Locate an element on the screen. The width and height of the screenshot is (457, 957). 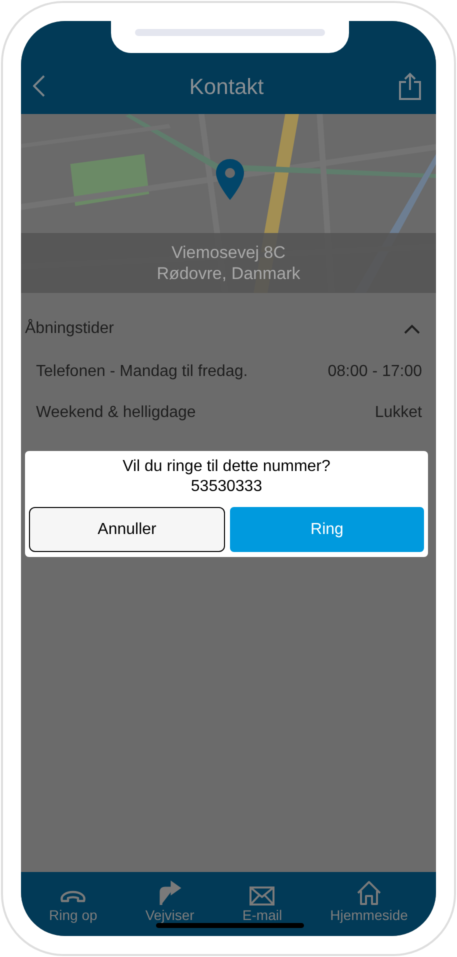
phone-number: 53530333 is located at coordinates (226, 487).